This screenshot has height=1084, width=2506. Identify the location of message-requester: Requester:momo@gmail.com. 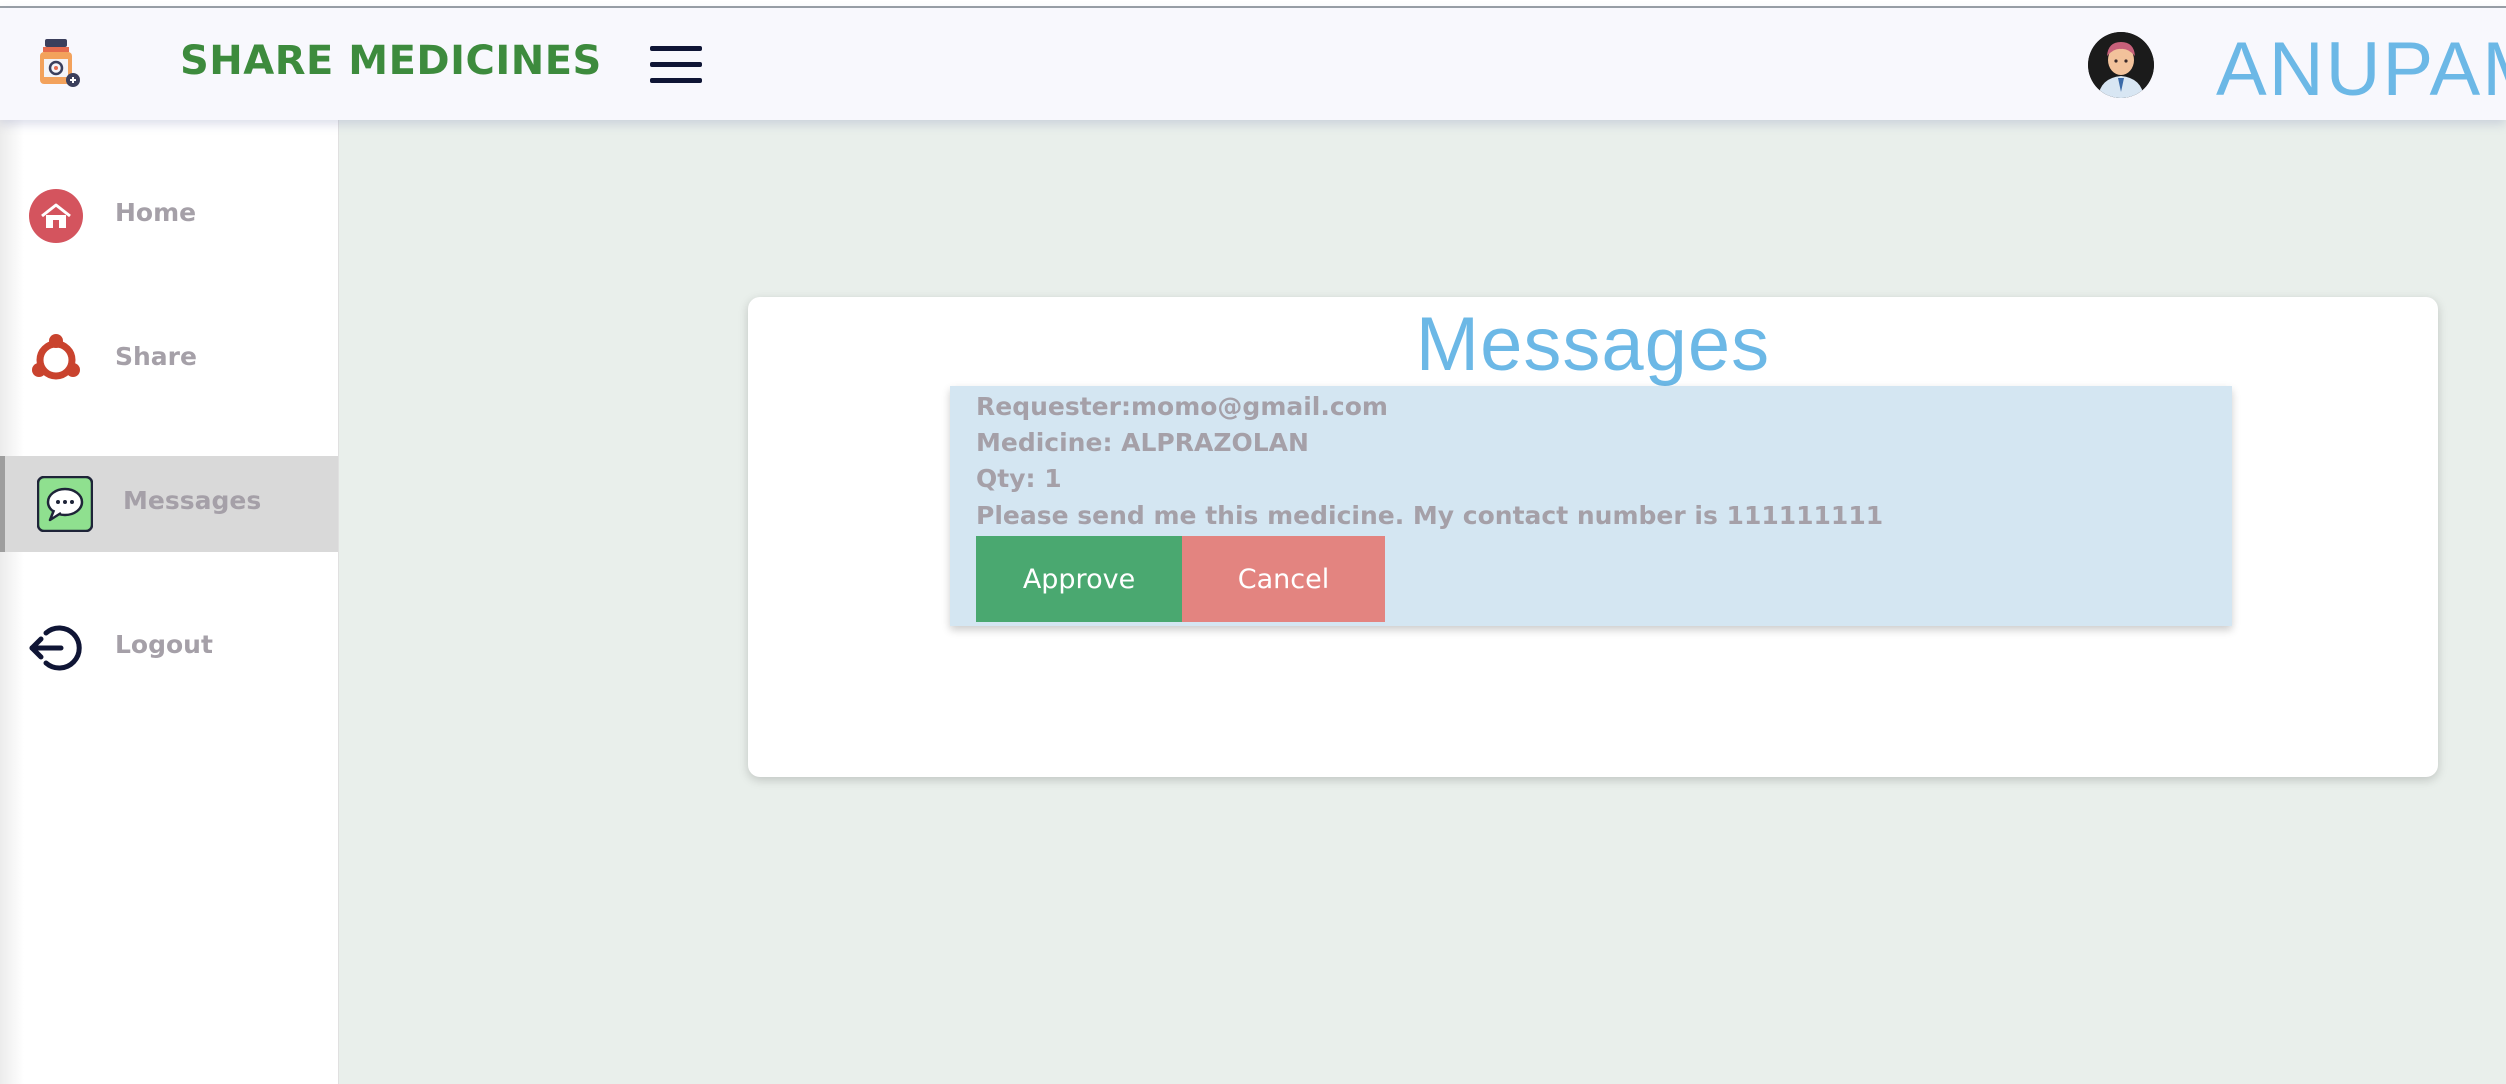
(1182, 406).